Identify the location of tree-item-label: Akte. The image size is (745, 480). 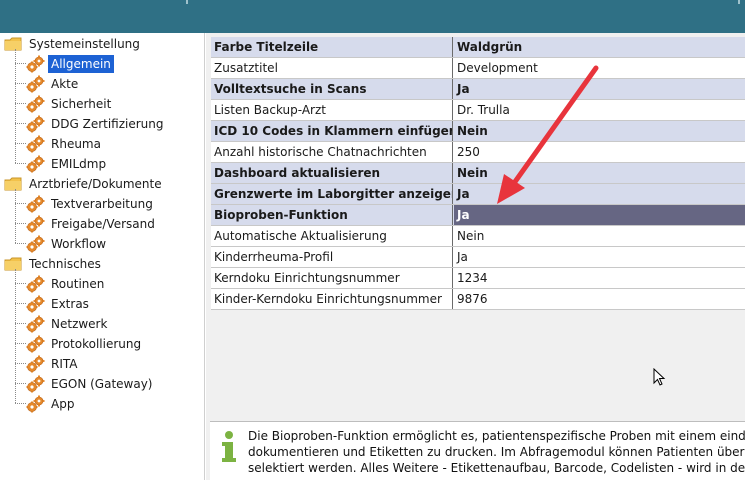
(65, 83).